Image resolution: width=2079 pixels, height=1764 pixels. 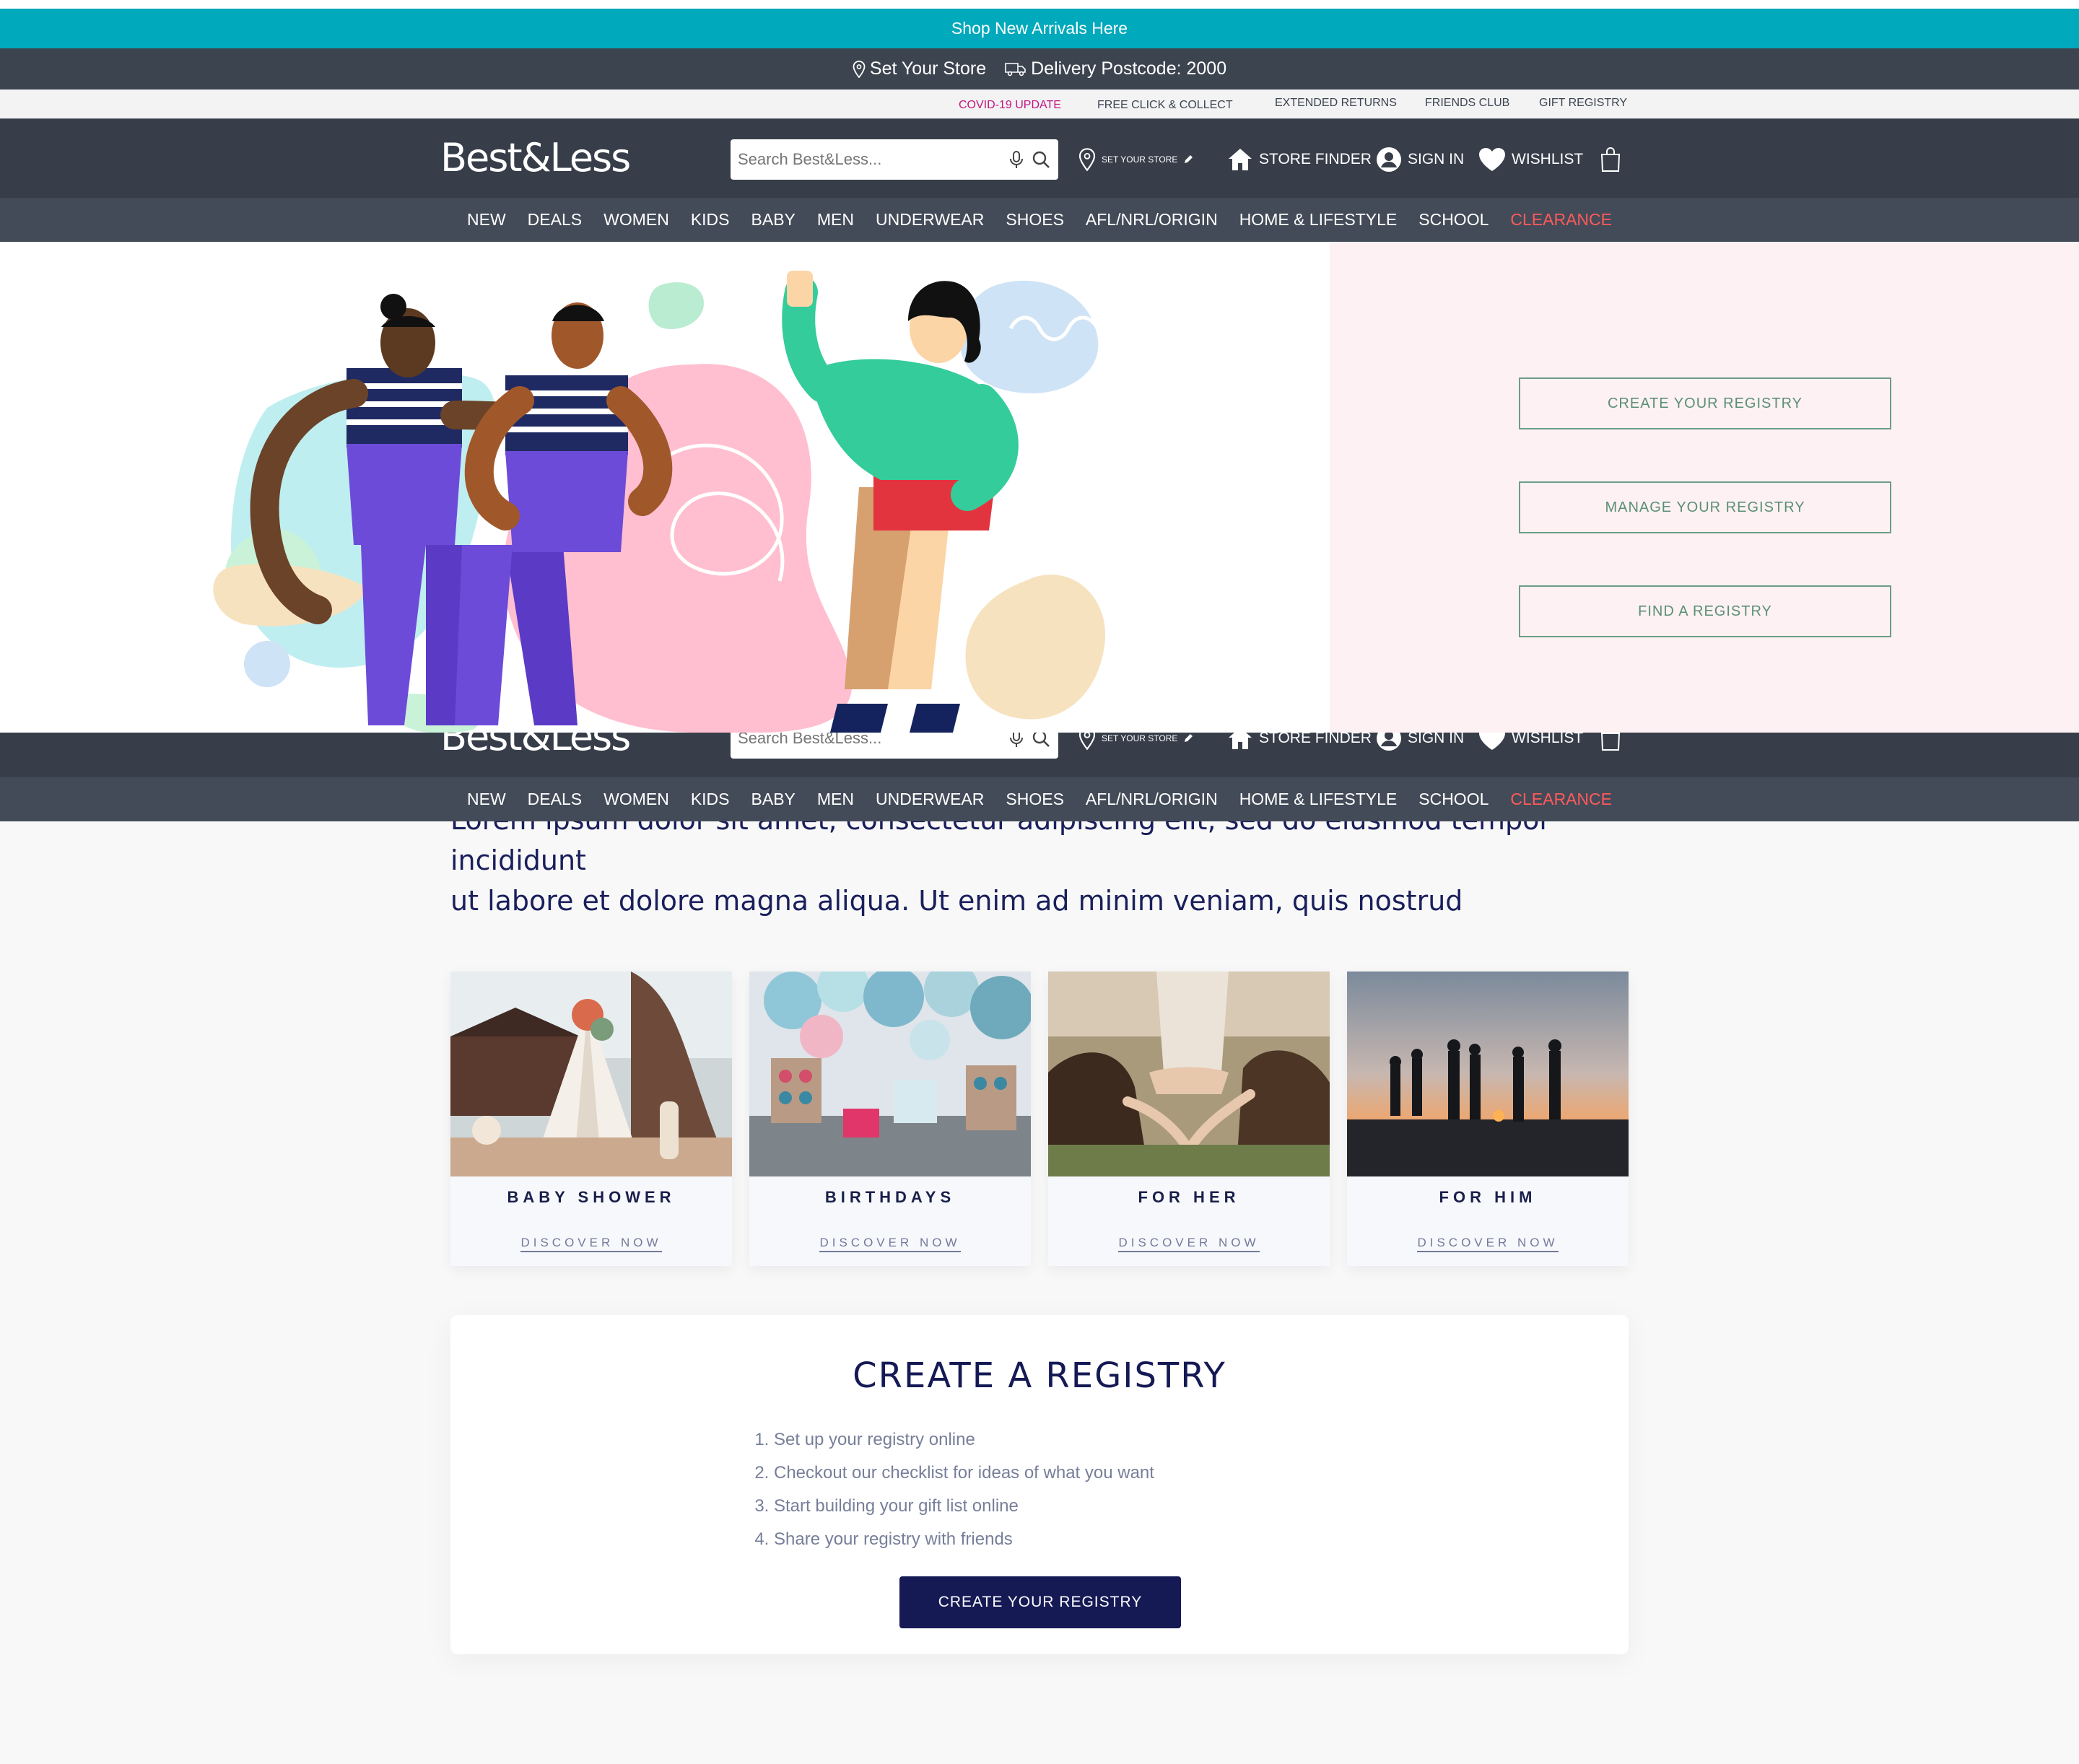 What do you see at coordinates (636, 220) in the screenshot?
I see `nav-item-women: WOMEN` at bounding box center [636, 220].